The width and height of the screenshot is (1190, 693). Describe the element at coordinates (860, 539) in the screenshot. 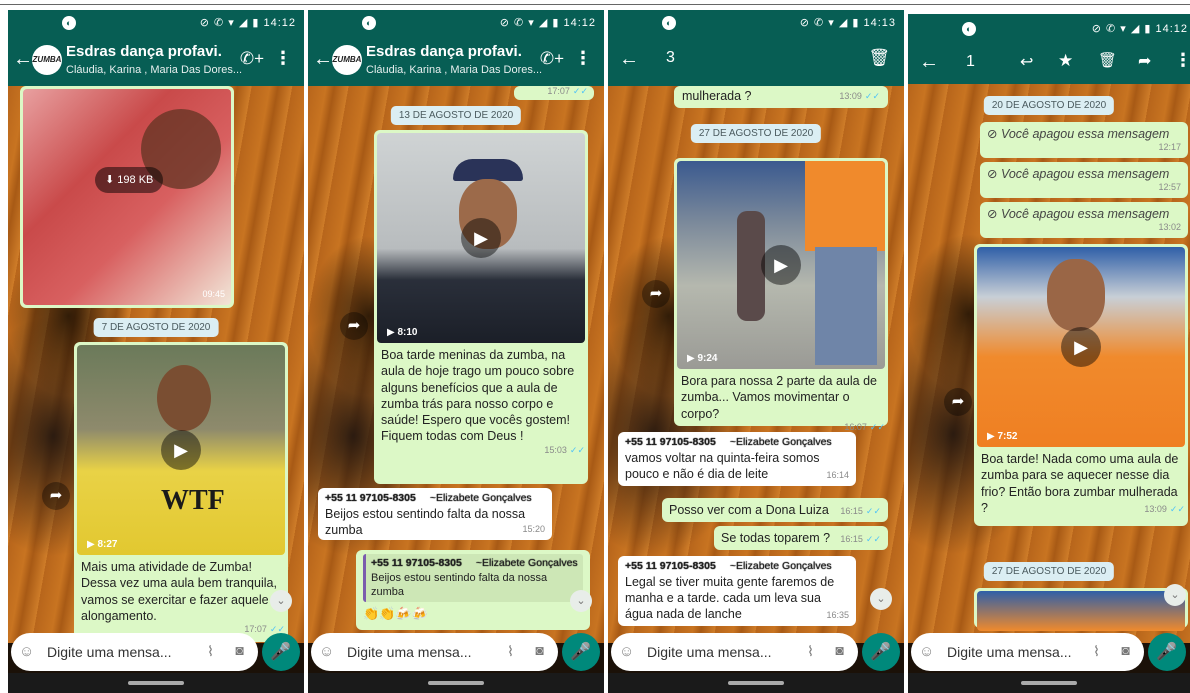

I see `message-time: 16:15 ✓✓` at that location.